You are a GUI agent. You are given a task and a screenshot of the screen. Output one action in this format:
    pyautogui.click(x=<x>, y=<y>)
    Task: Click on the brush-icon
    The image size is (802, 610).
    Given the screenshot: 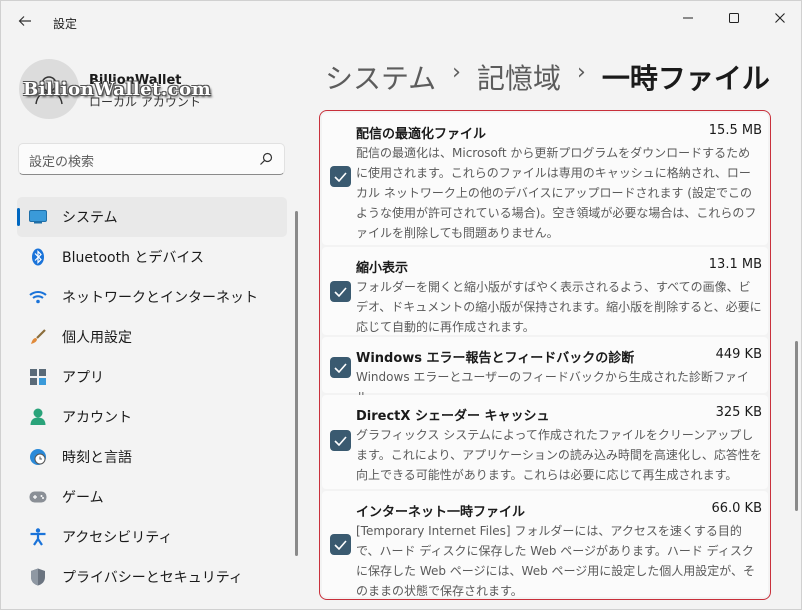 What is the action you would take?
    pyautogui.click(x=38, y=337)
    